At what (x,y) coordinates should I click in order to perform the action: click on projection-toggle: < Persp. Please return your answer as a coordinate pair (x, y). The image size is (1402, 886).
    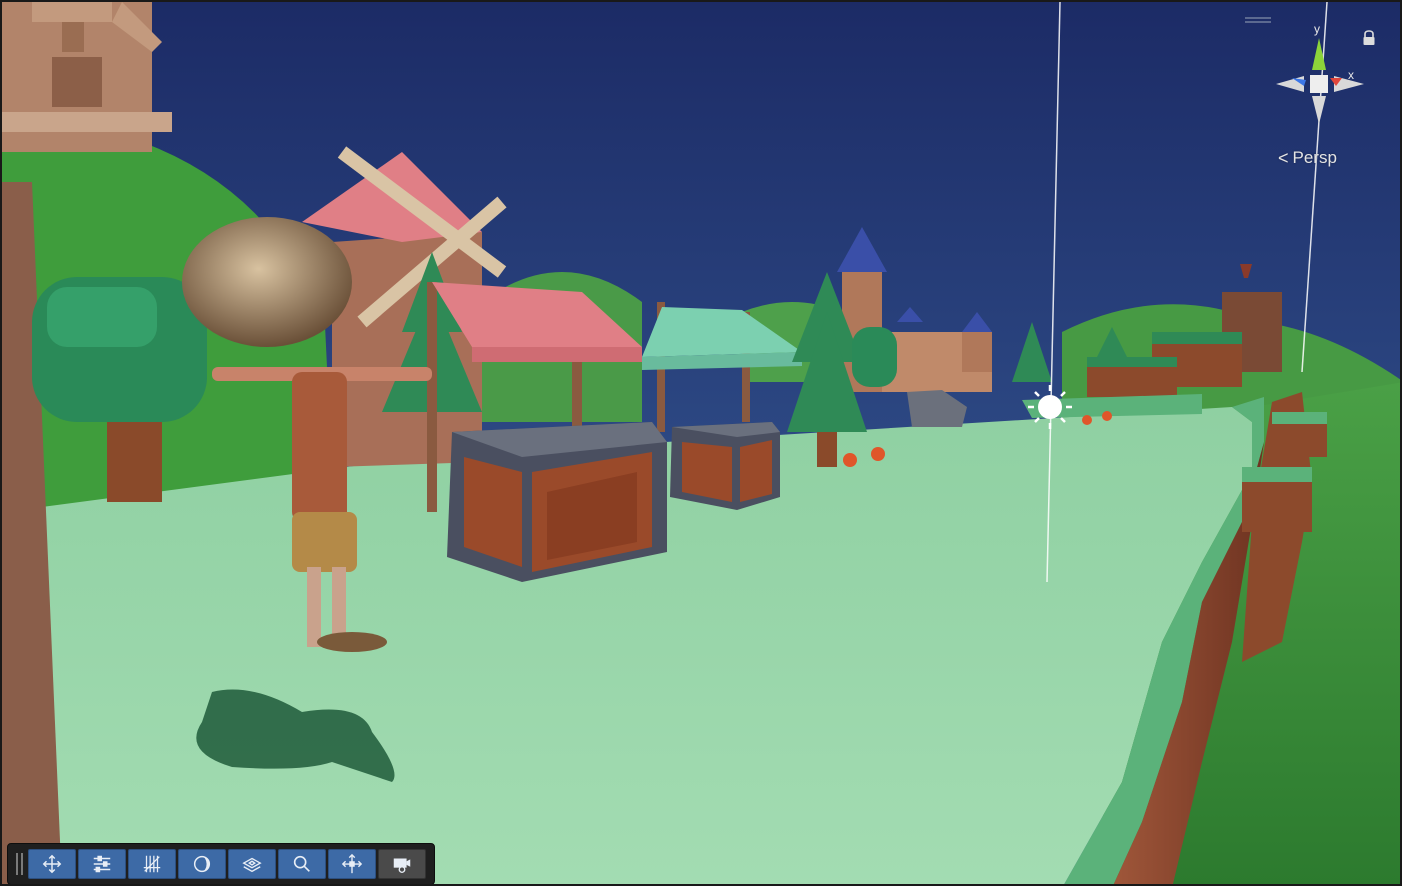
    Looking at the image, I should click on (1307, 158).